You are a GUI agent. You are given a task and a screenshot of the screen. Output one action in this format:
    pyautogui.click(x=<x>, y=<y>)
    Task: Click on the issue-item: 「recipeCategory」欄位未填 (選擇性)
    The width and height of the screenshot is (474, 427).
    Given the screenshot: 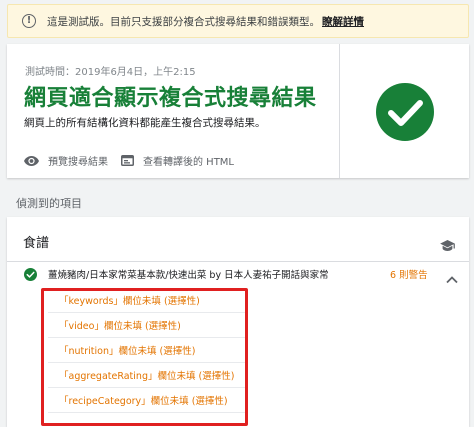 What is the action you would take?
    pyautogui.click(x=148, y=400)
    